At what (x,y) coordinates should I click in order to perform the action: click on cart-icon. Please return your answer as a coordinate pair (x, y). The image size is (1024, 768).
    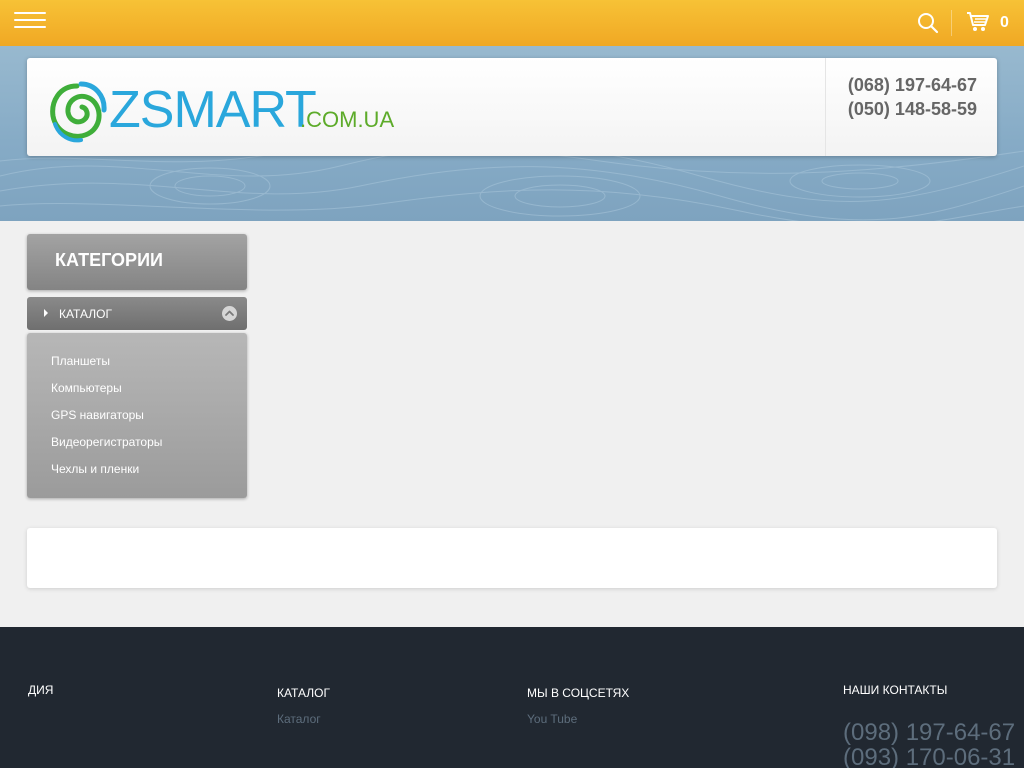
    Looking at the image, I should click on (978, 24).